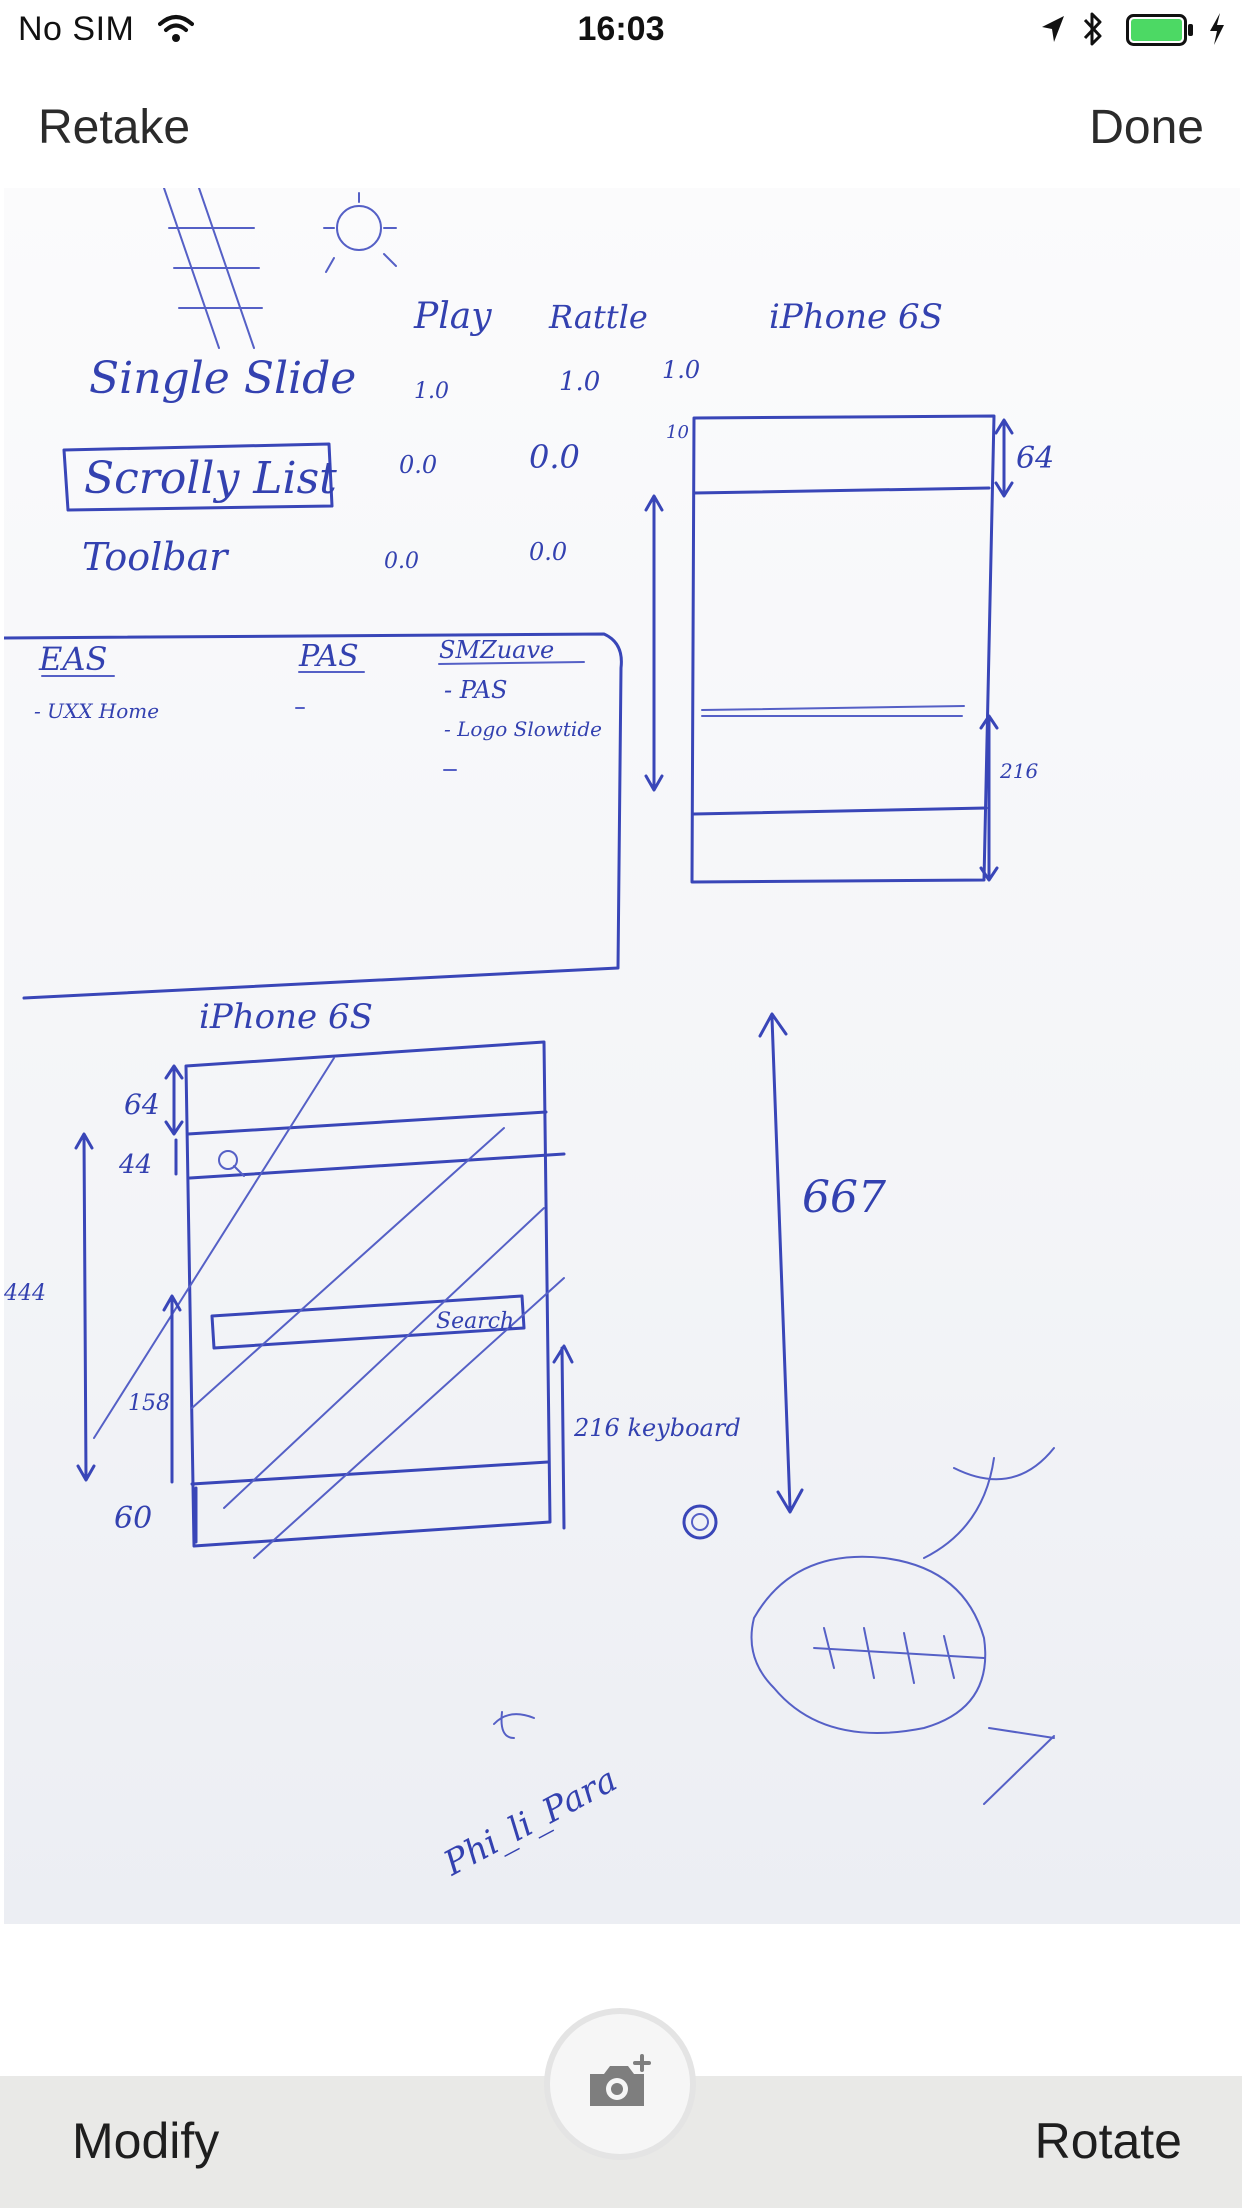  I want to click on sketch-toolbar: Toolbar, so click(156, 557).